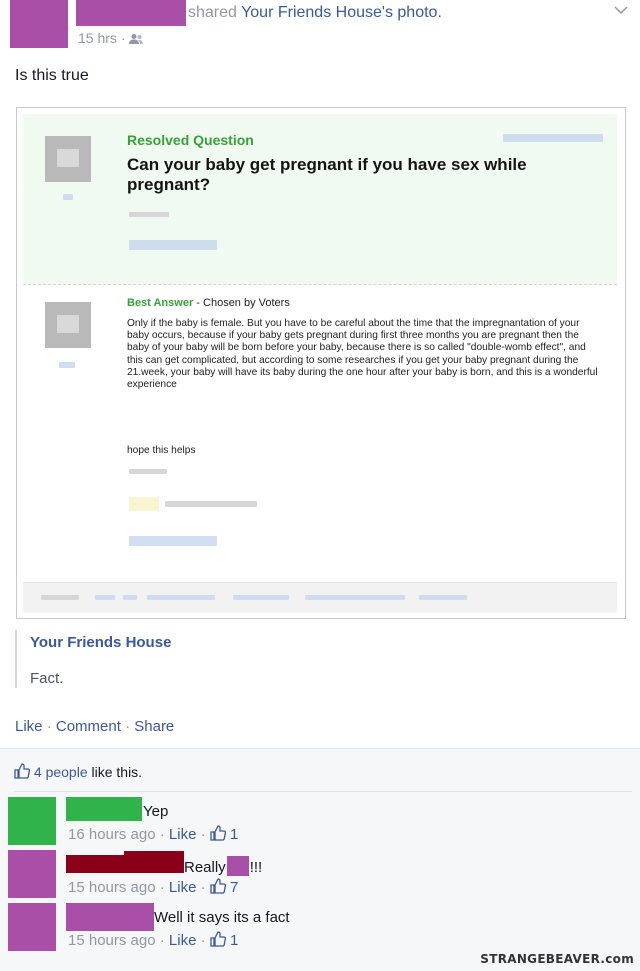  Describe the element at coordinates (68, 197) in the screenshot. I see `asker-name-blurred` at that location.